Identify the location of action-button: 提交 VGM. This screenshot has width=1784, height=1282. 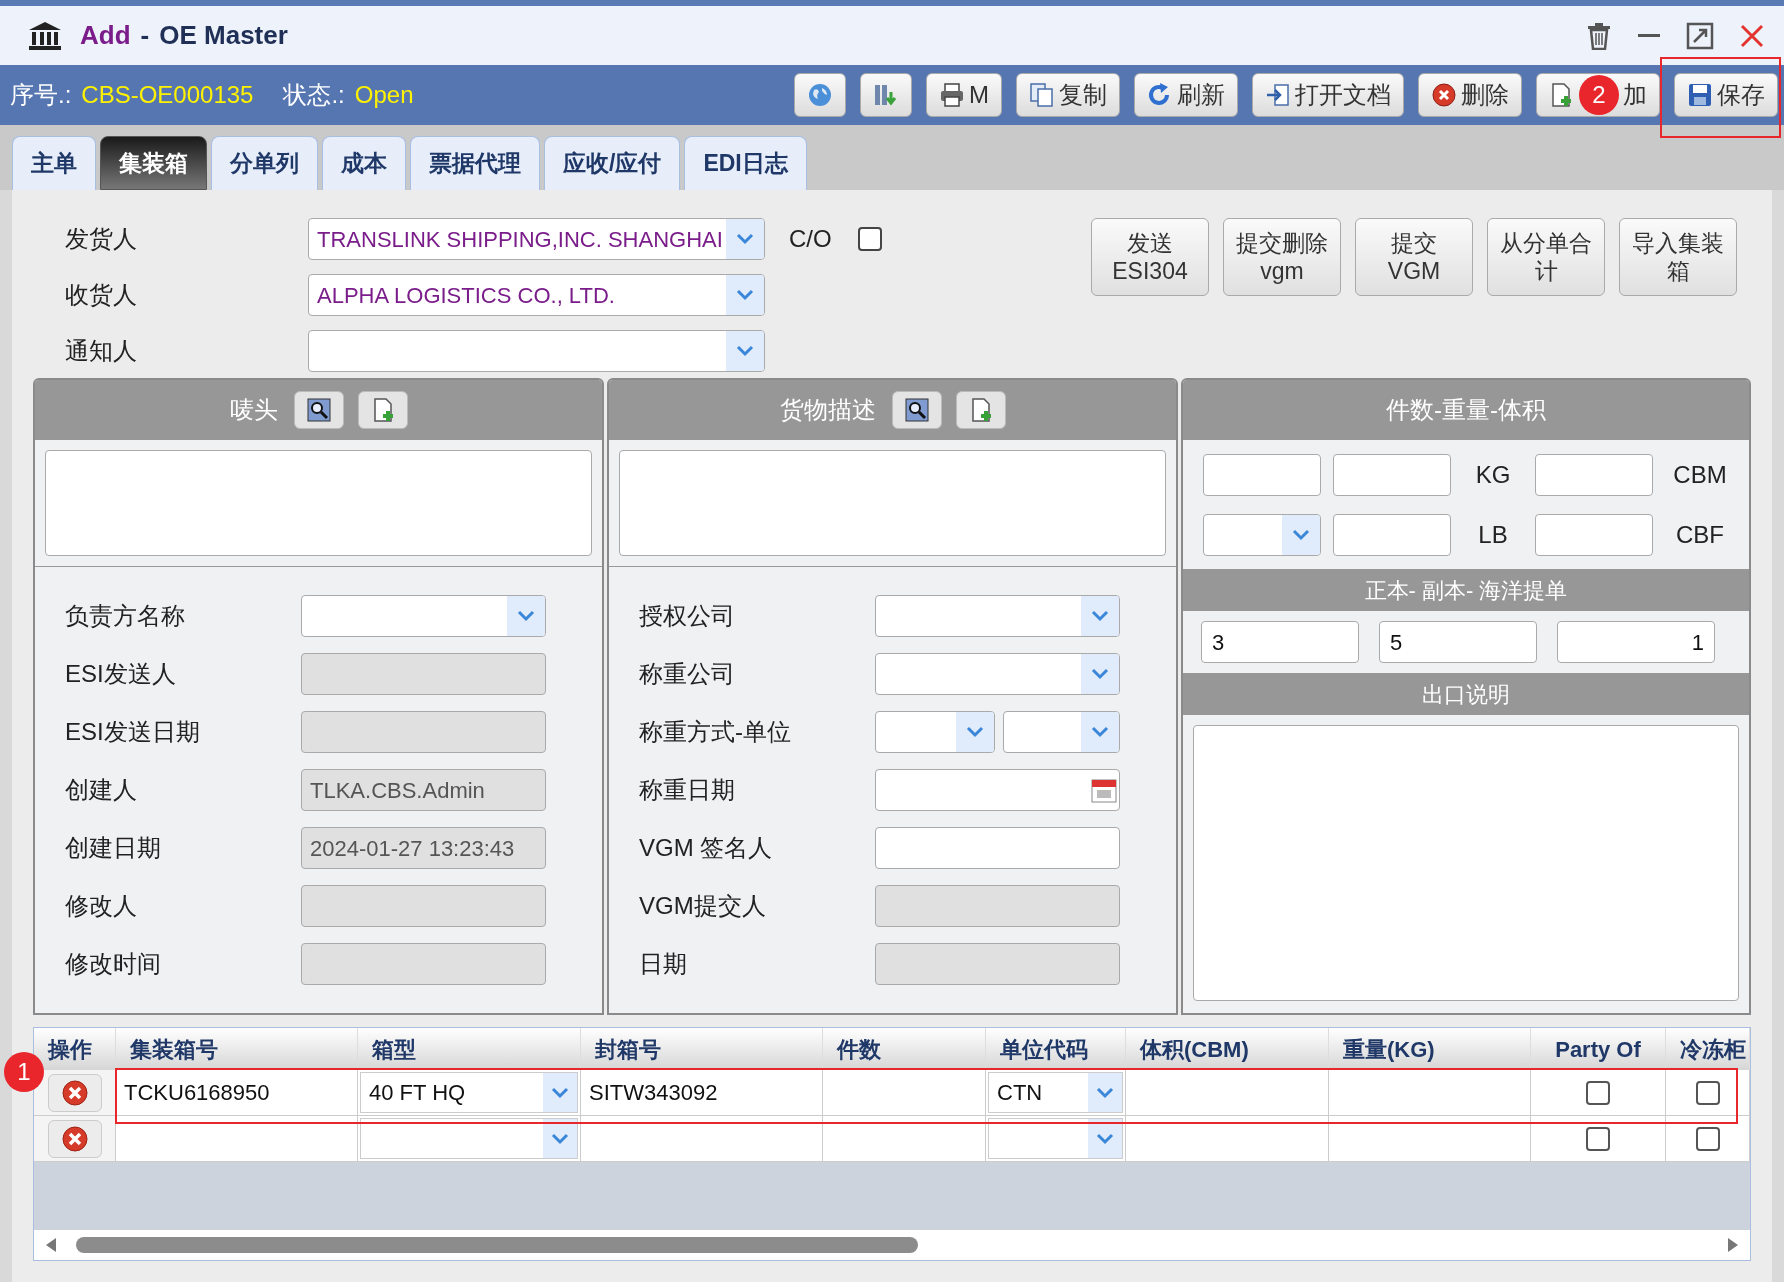
(1414, 257).